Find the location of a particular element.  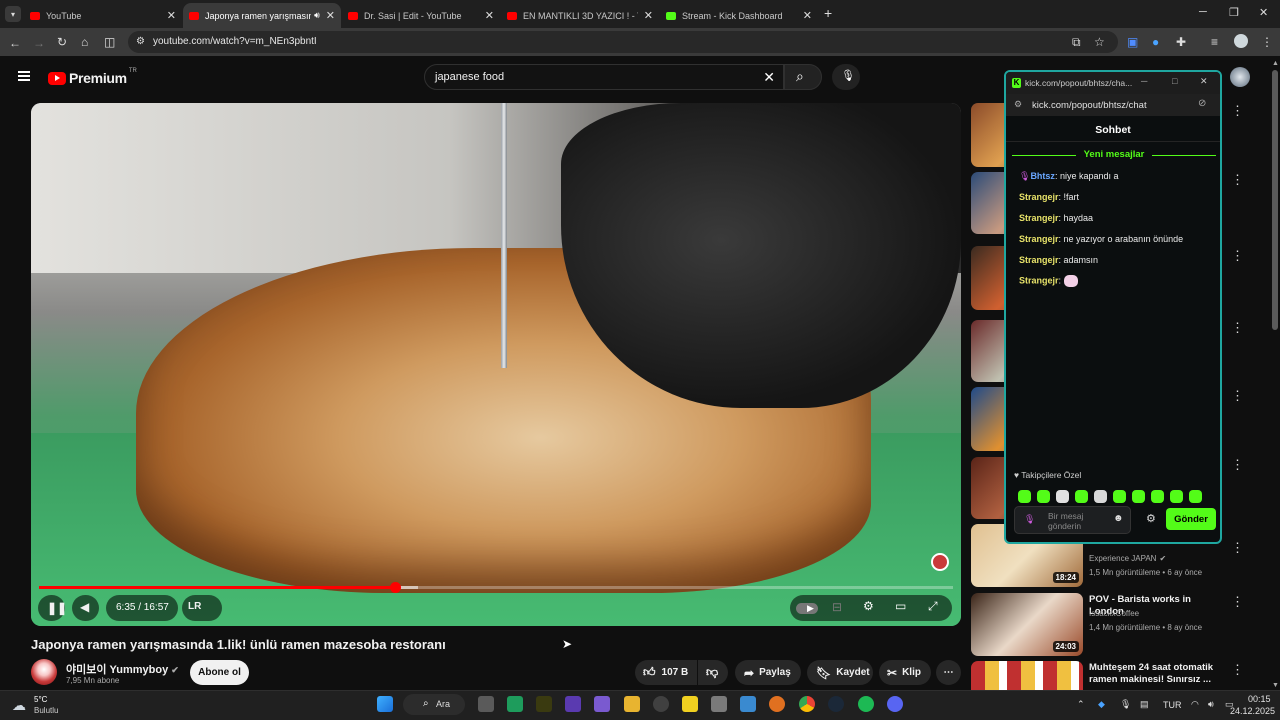

page-scrollbar is located at coordinates (1275, 200).